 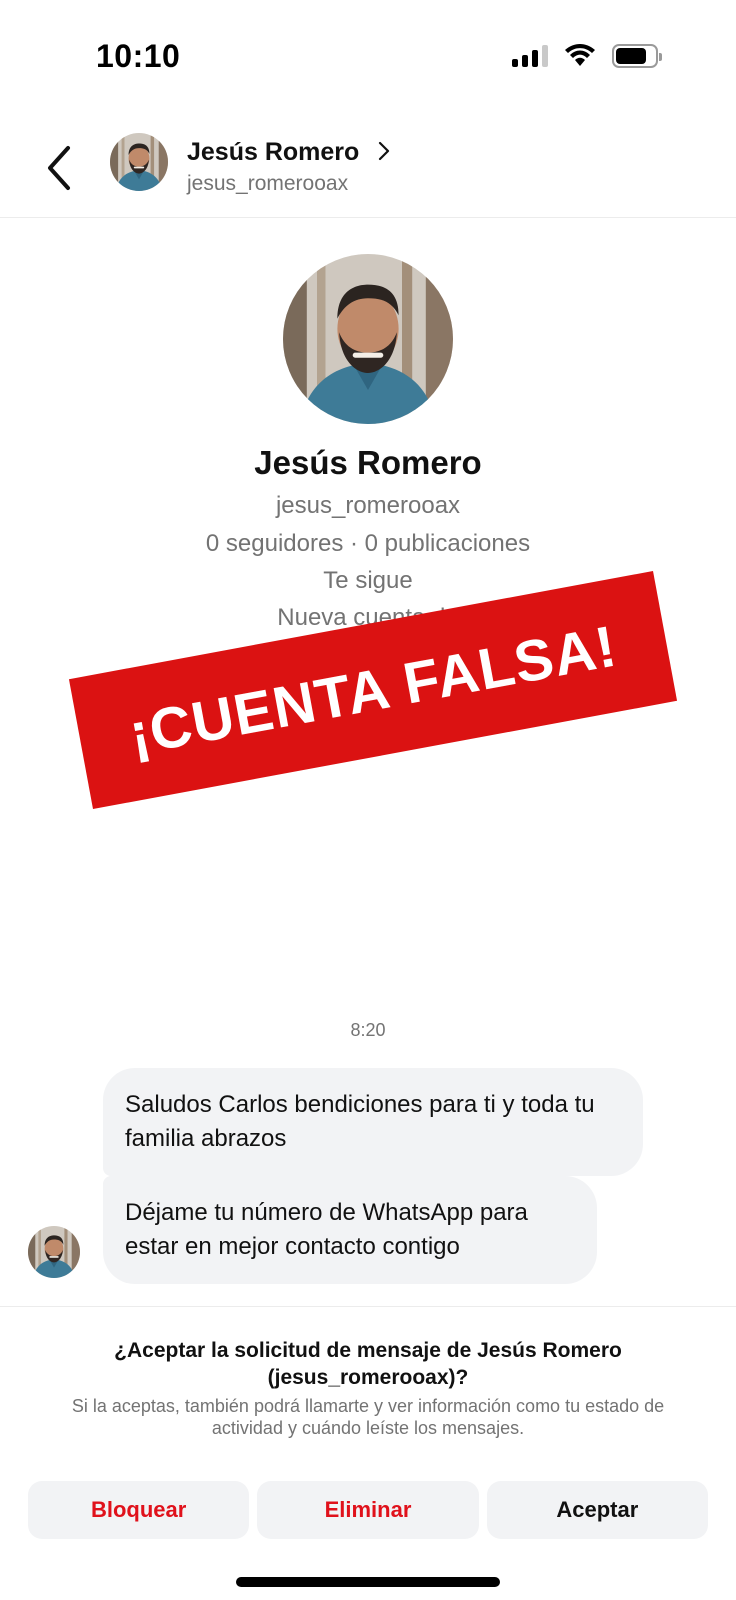 What do you see at coordinates (637, 56) in the screenshot?
I see `battery-icon` at bounding box center [637, 56].